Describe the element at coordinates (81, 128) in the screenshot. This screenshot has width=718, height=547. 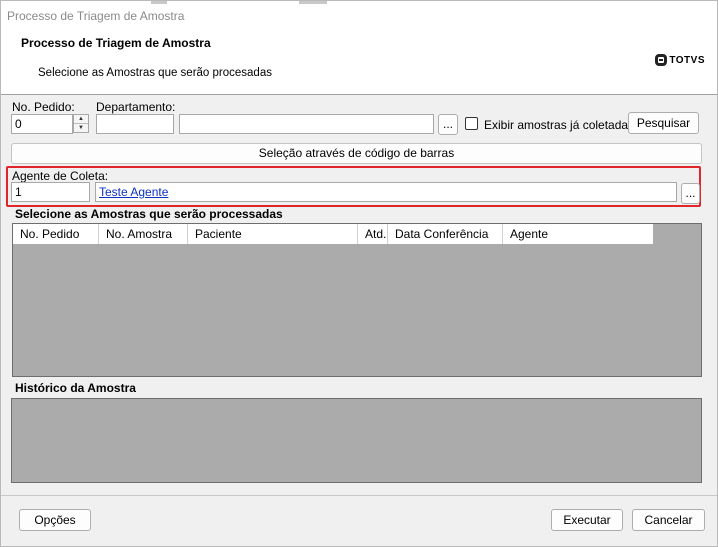
I see `spin-down-icon: ▼` at that location.